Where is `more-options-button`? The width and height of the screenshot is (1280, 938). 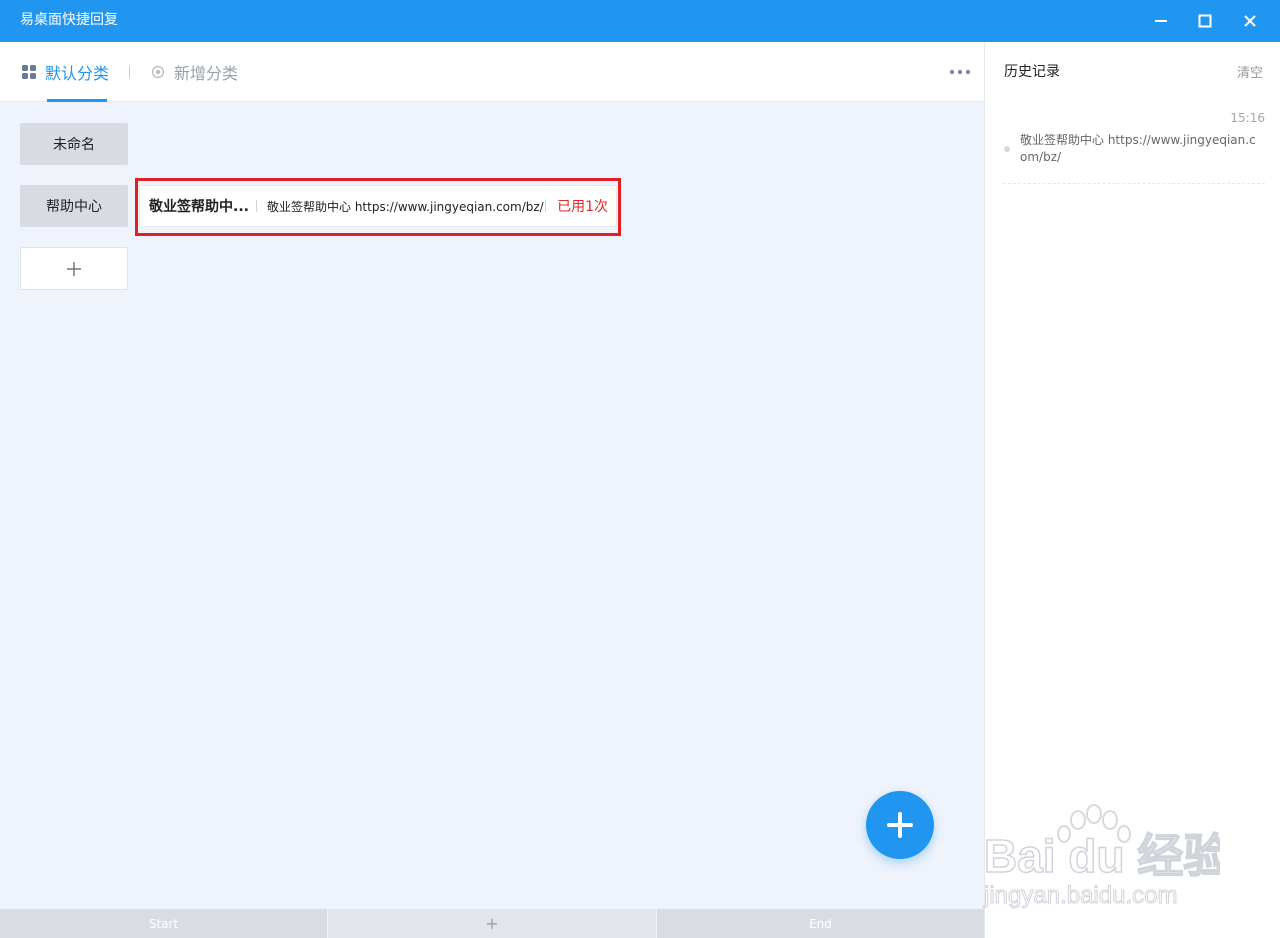 more-options-button is located at coordinates (960, 72).